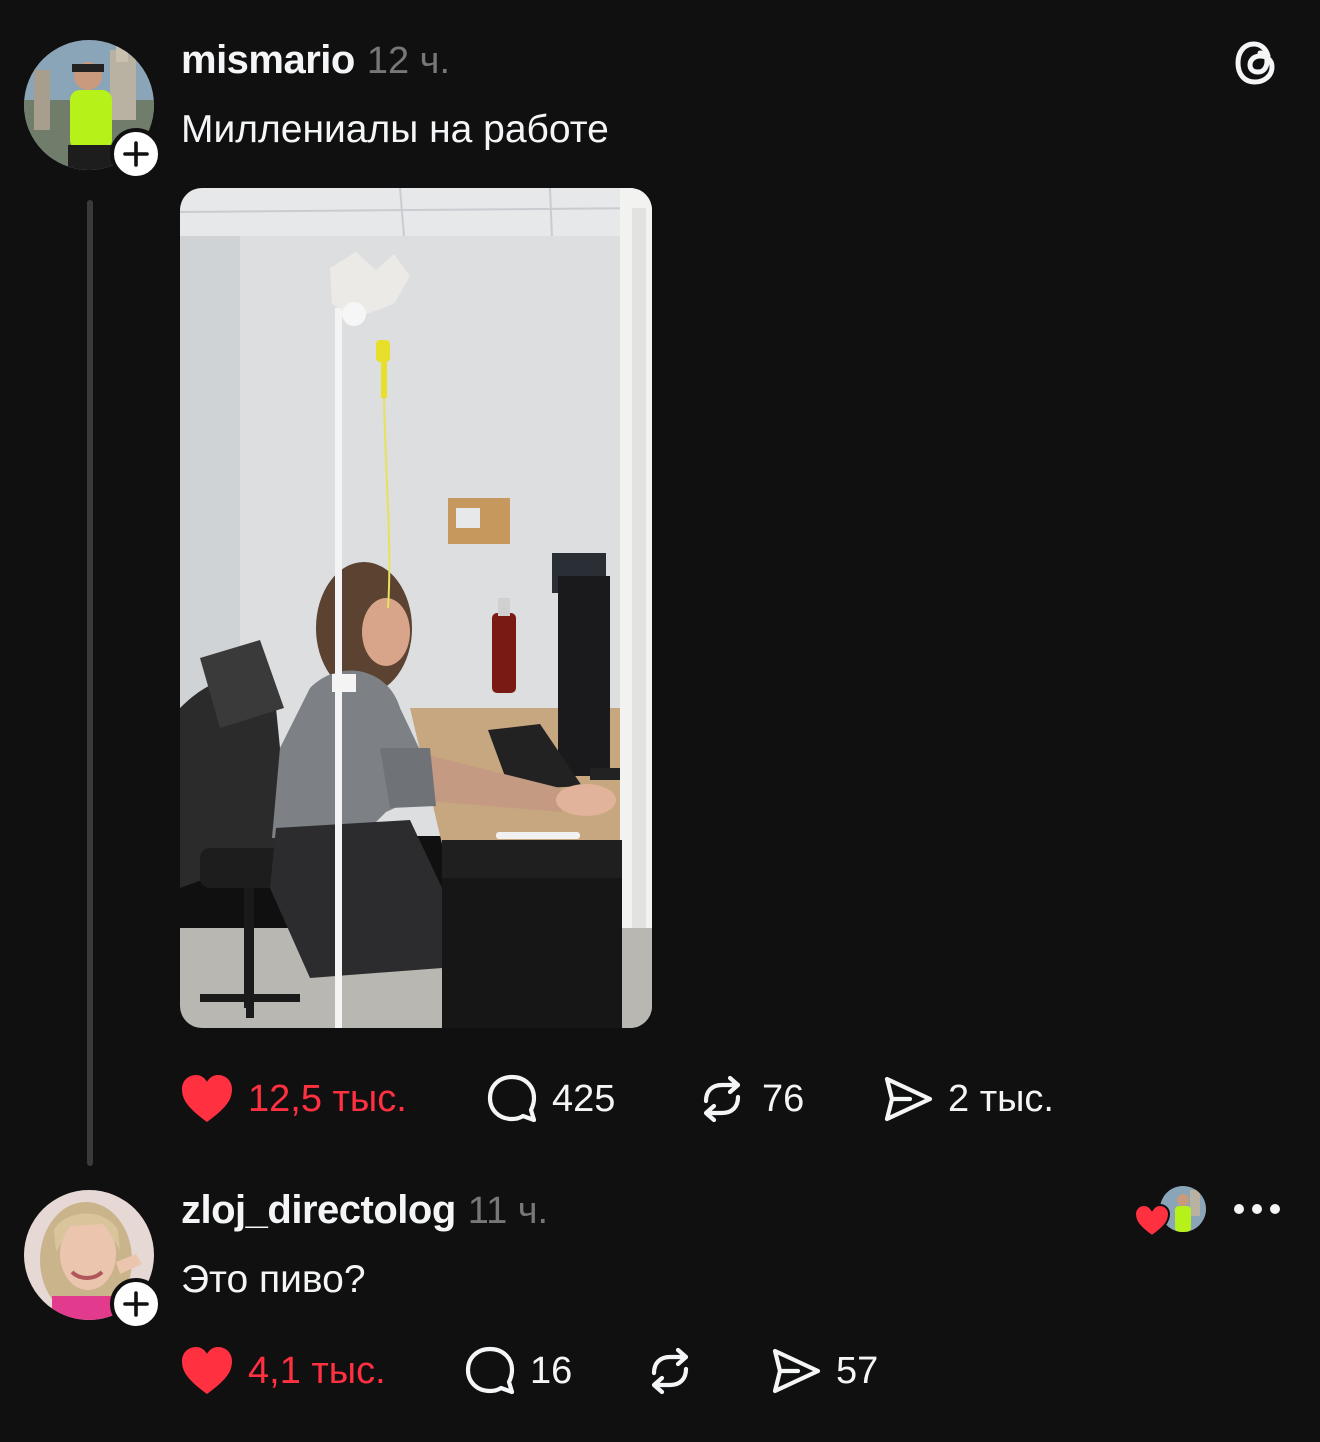 This screenshot has height=1442, width=1320. Describe the element at coordinates (318, 1210) in the screenshot. I see `reply-username: zloj_directolog` at that location.